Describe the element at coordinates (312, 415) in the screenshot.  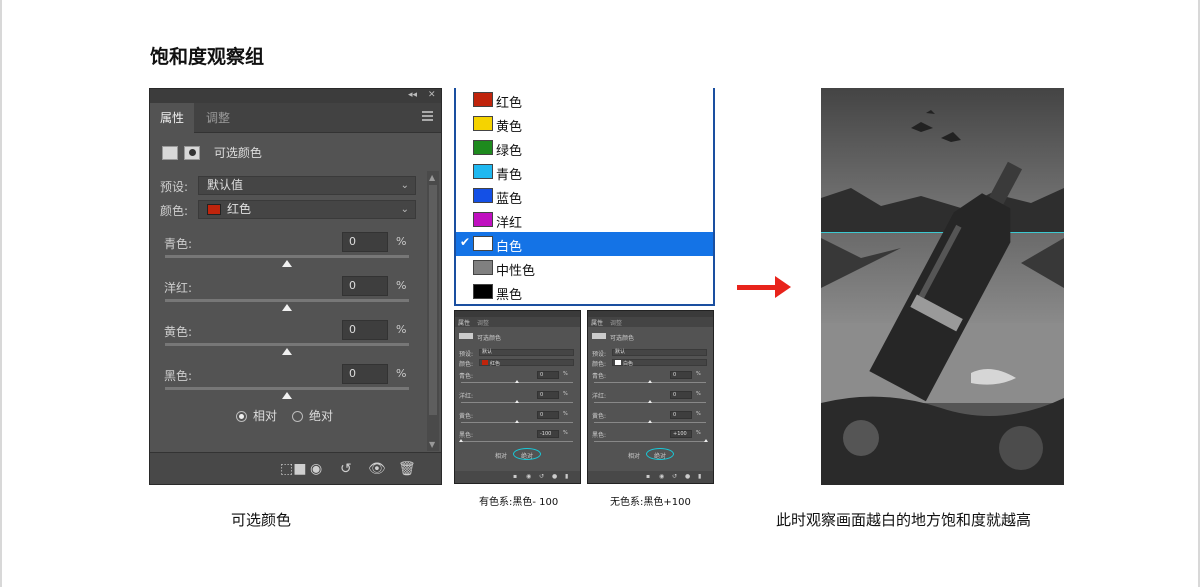
I see `radio-absolute: 绝对` at that location.